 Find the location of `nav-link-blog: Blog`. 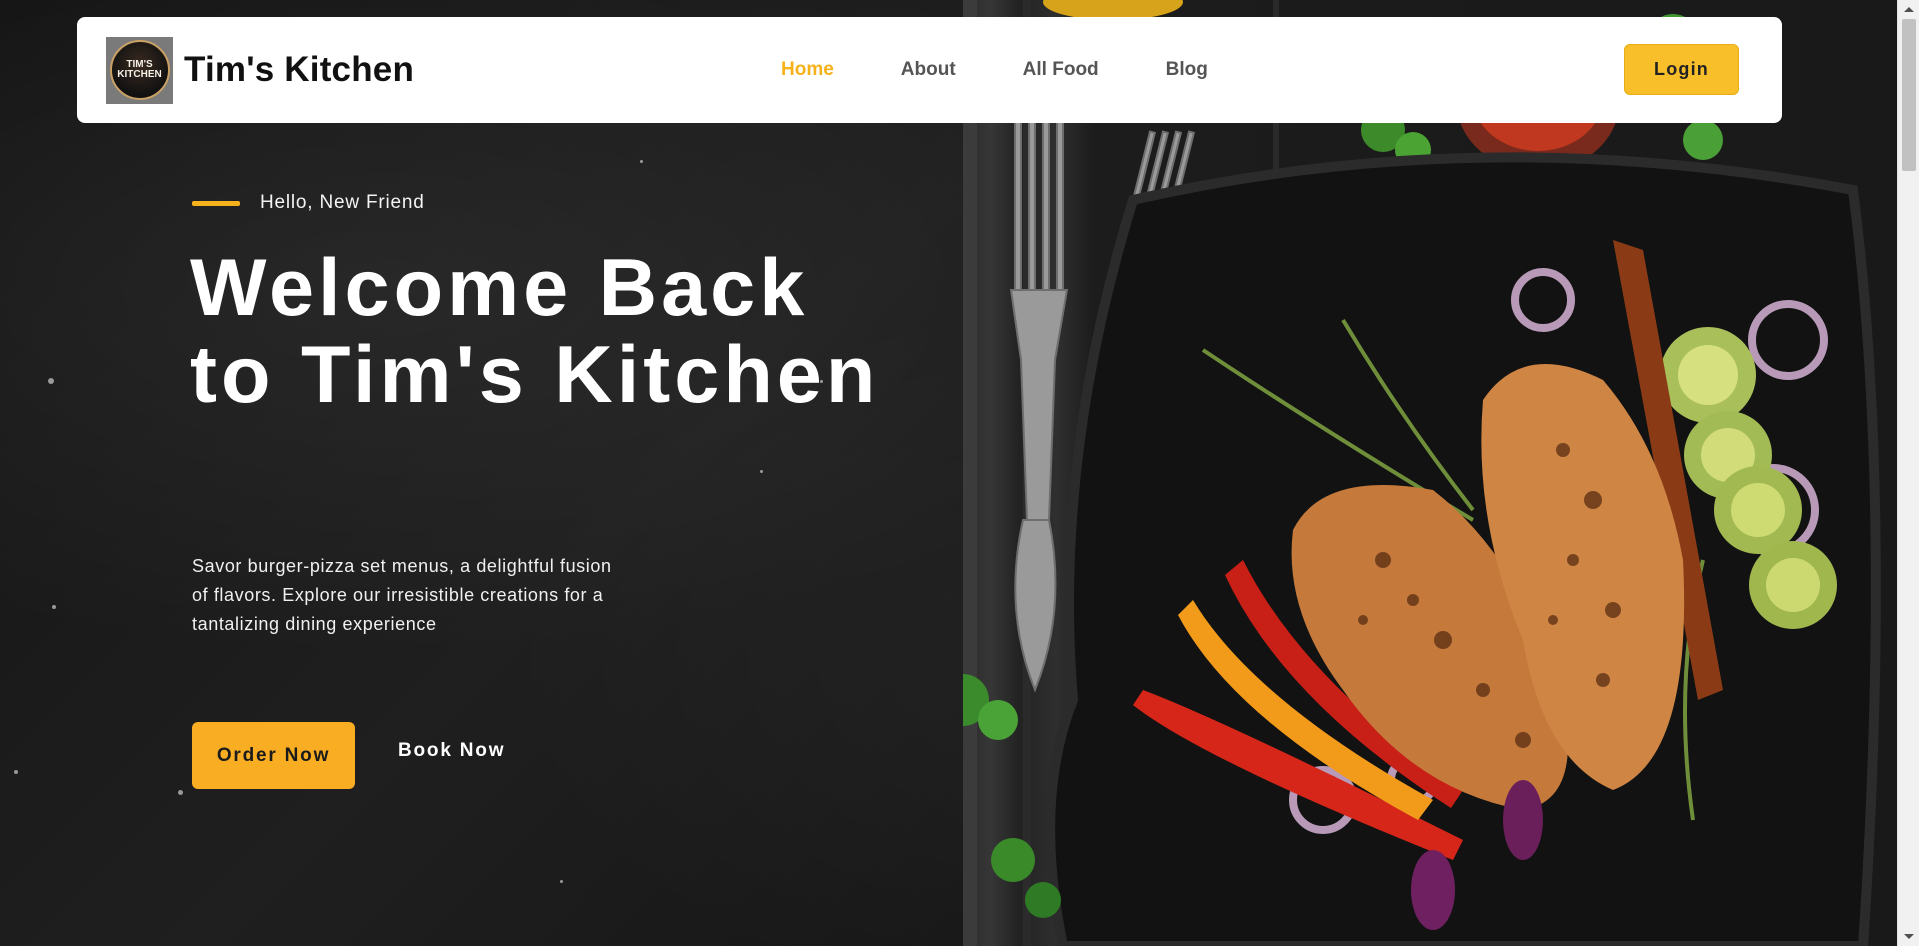

nav-link-blog: Blog is located at coordinates (1187, 70).